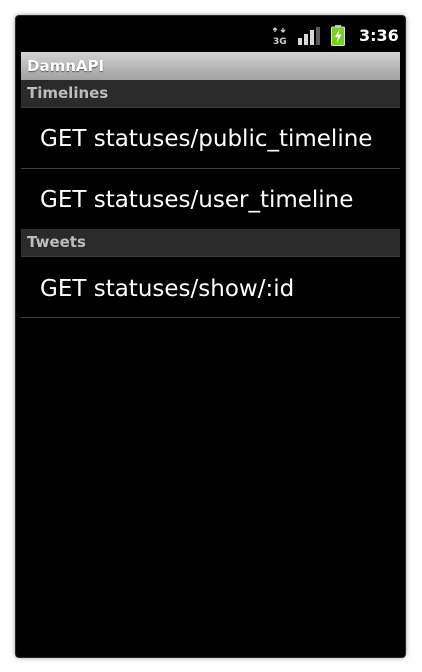 The image size is (422, 672). Describe the element at coordinates (210, 35) in the screenshot. I see `status-bar: 3G 3:36` at that location.